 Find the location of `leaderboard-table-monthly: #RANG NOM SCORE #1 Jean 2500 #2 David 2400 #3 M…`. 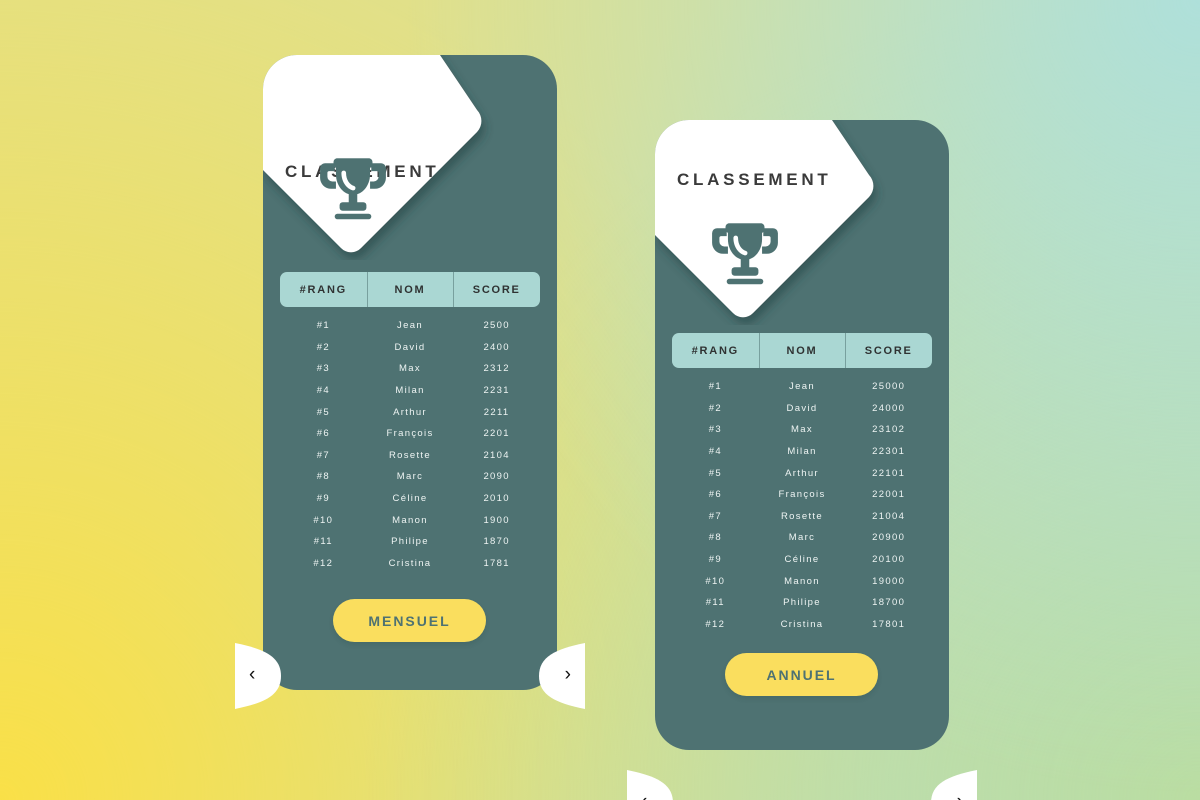

leaderboard-table-monthly: #RANG NOM SCORE #1 Jean 2500 #2 David 2400 #3 M… is located at coordinates (410, 423).